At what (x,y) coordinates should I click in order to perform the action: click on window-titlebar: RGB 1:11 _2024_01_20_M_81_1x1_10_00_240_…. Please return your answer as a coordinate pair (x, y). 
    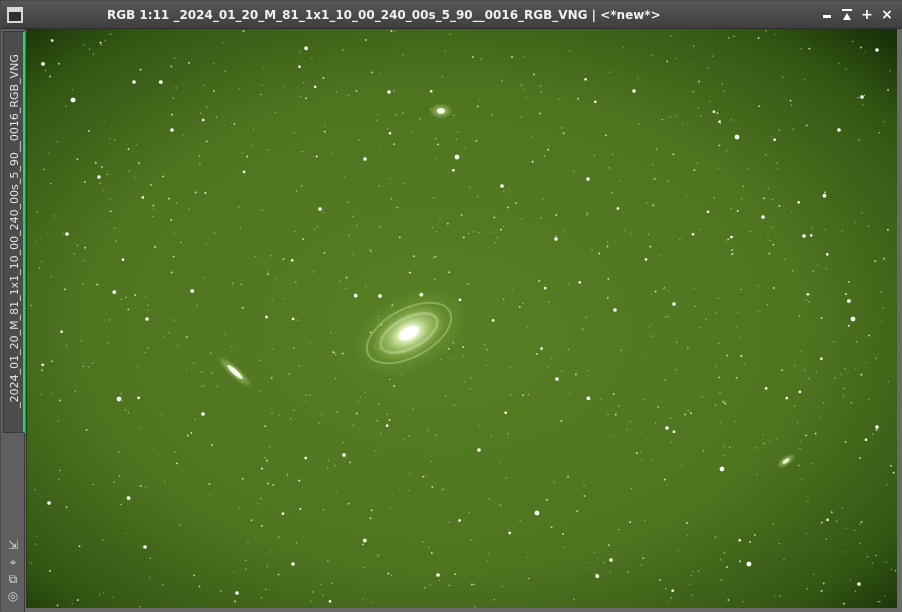
    Looking at the image, I should click on (451, 15).